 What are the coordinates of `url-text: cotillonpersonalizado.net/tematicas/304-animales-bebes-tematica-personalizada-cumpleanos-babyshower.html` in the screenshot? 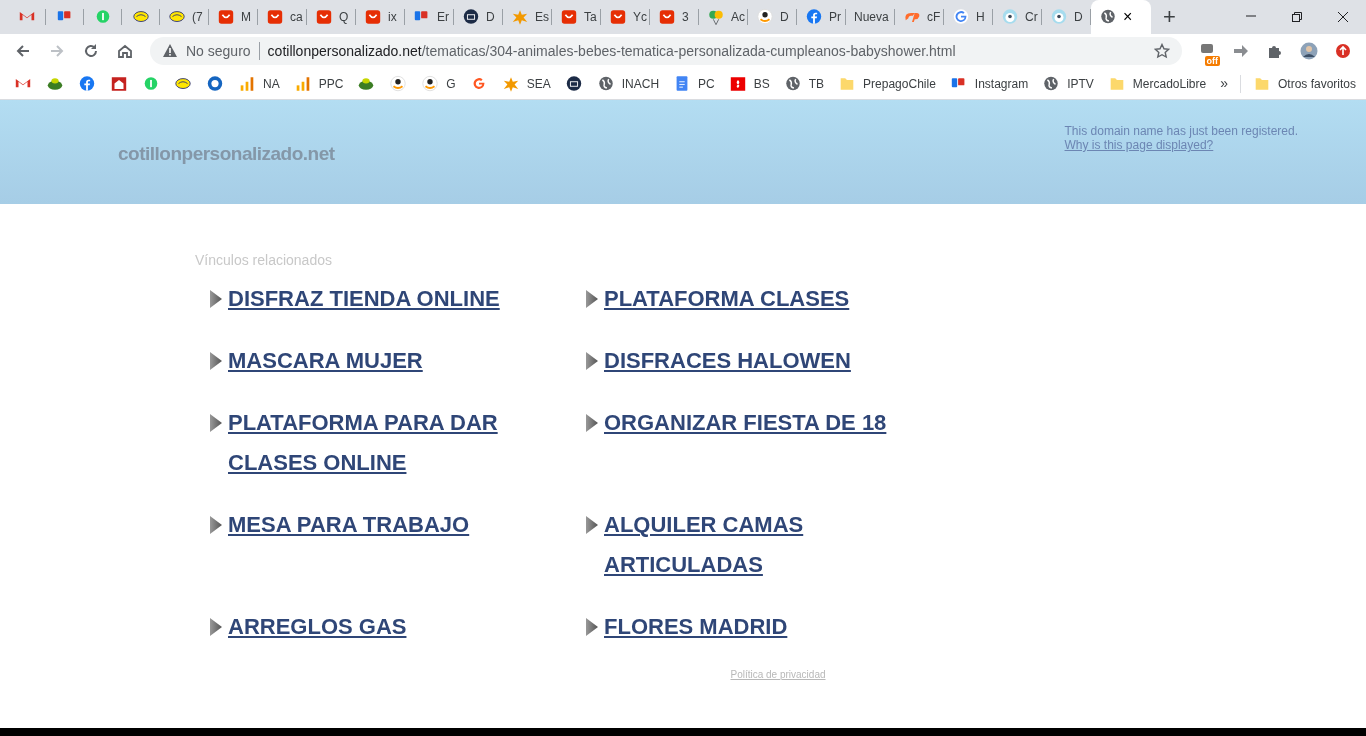 It's located at (611, 51).